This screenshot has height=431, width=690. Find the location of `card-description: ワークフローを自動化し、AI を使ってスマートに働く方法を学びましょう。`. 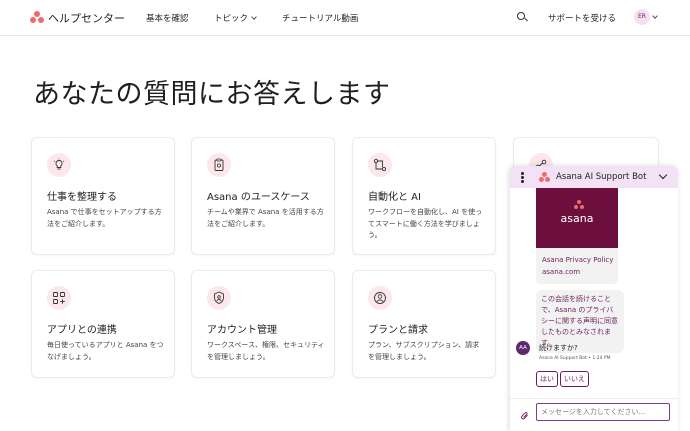

card-description: ワークフローを自動化し、AI を使ってスマートに働く方法を学びましょう。 is located at coordinates (425, 223).